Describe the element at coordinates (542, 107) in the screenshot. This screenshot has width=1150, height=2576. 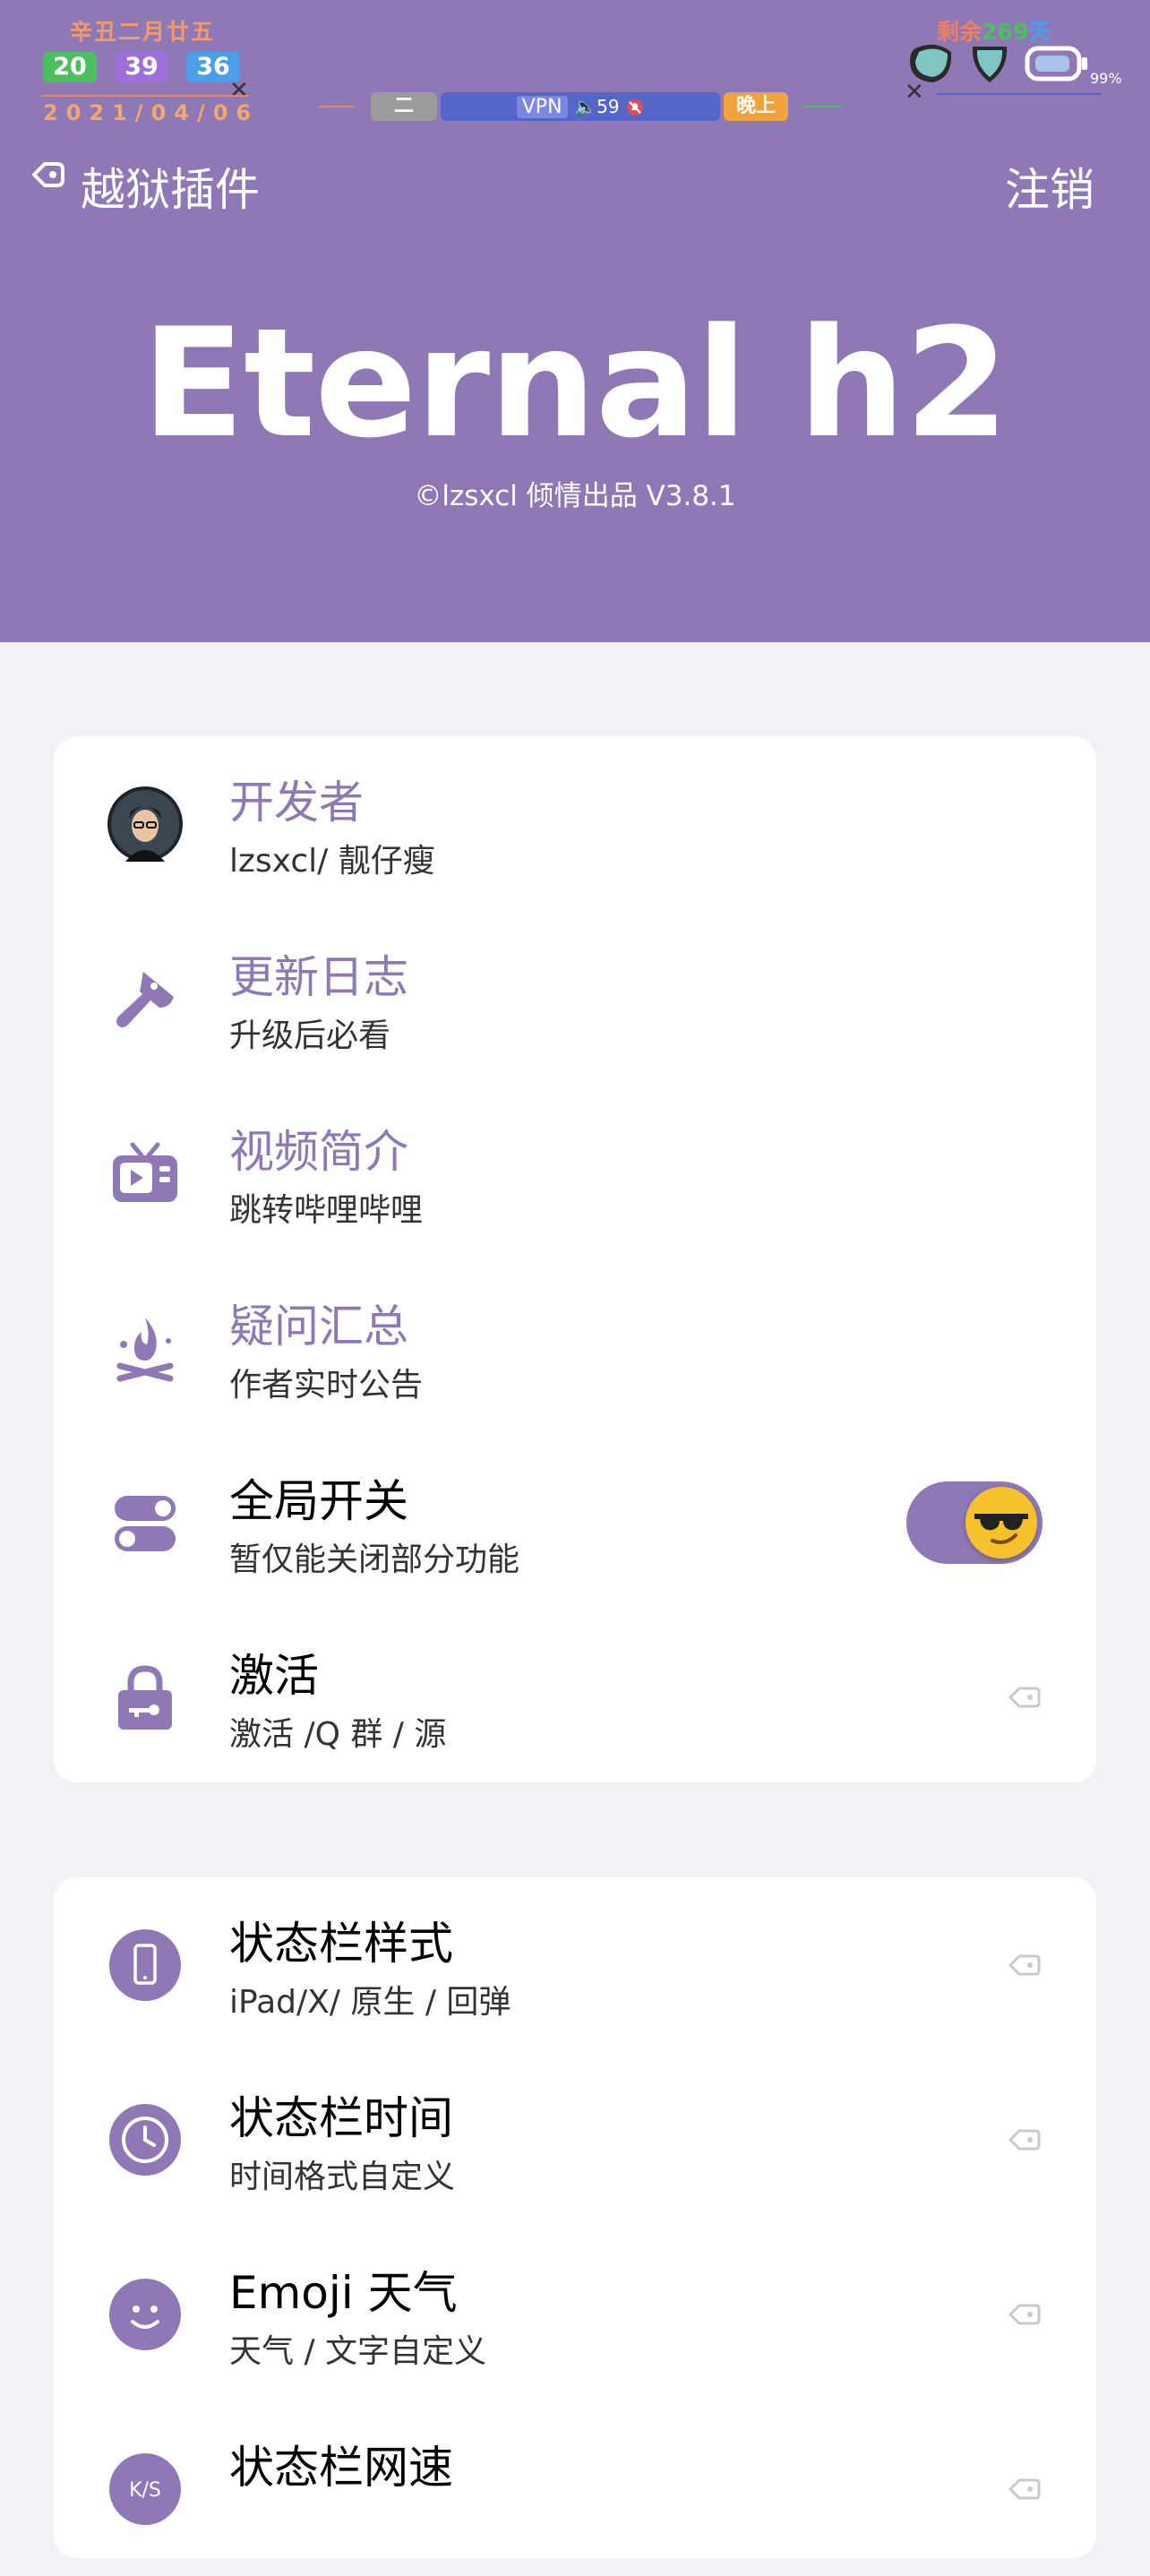
I see `vpn-label: VPN` at that location.